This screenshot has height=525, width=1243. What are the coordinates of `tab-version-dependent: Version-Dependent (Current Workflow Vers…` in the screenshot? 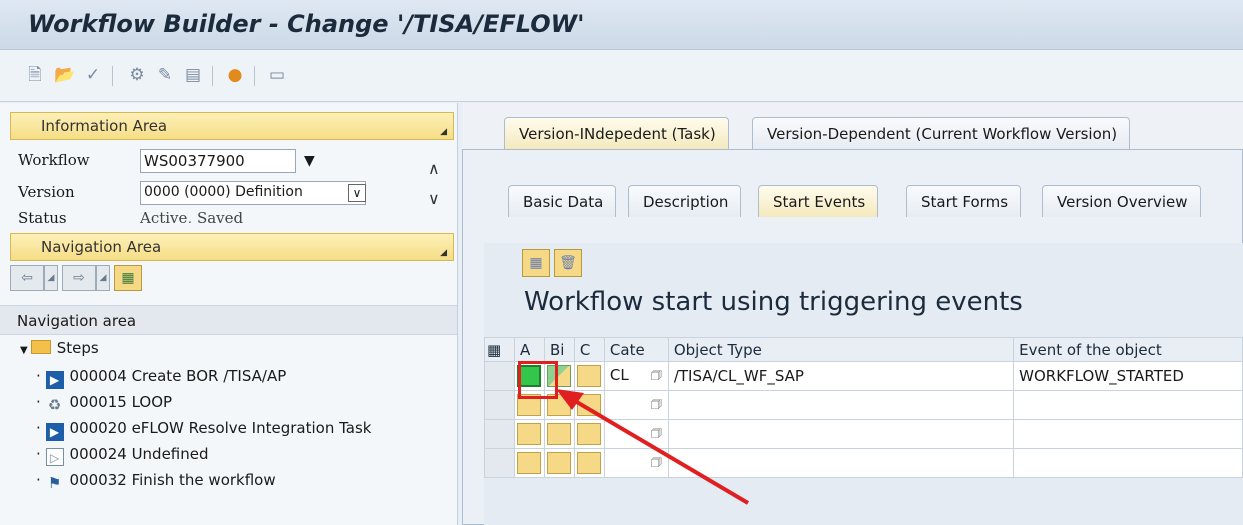 It's located at (941, 133).